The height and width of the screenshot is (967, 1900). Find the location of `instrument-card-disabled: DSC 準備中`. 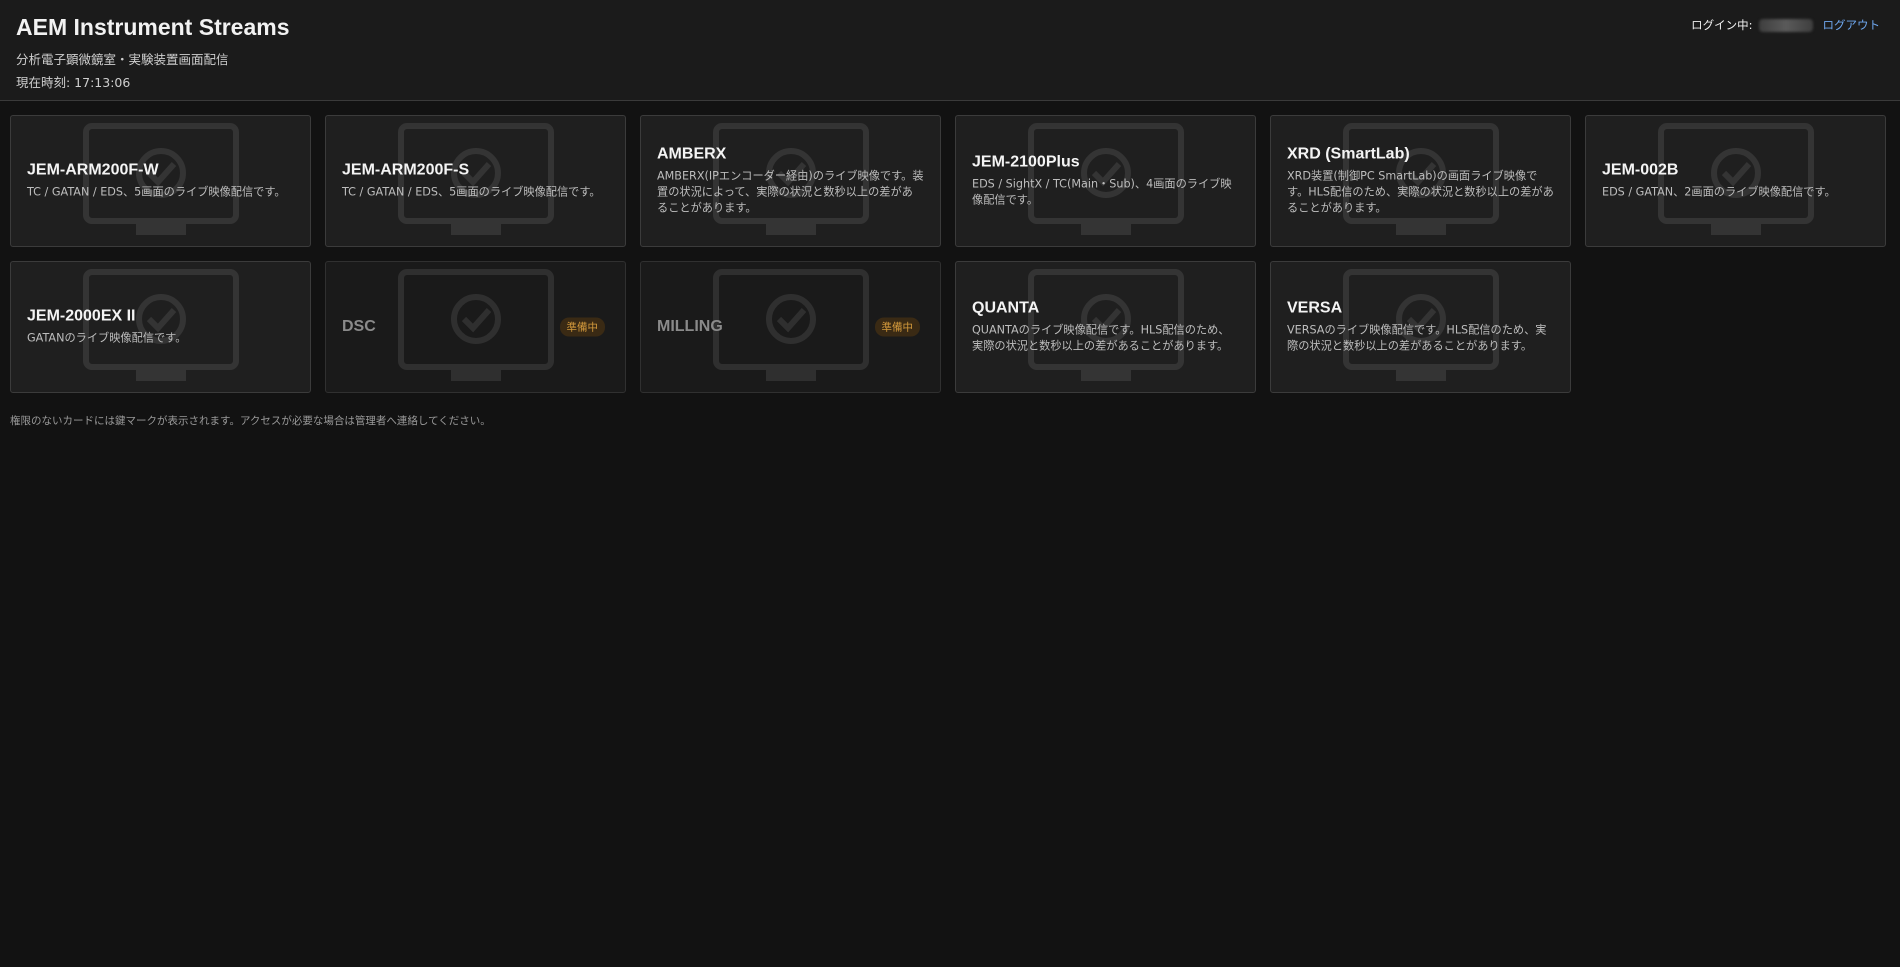

instrument-card-disabled: DSC 準備中 is located at coordinates (475, 327).